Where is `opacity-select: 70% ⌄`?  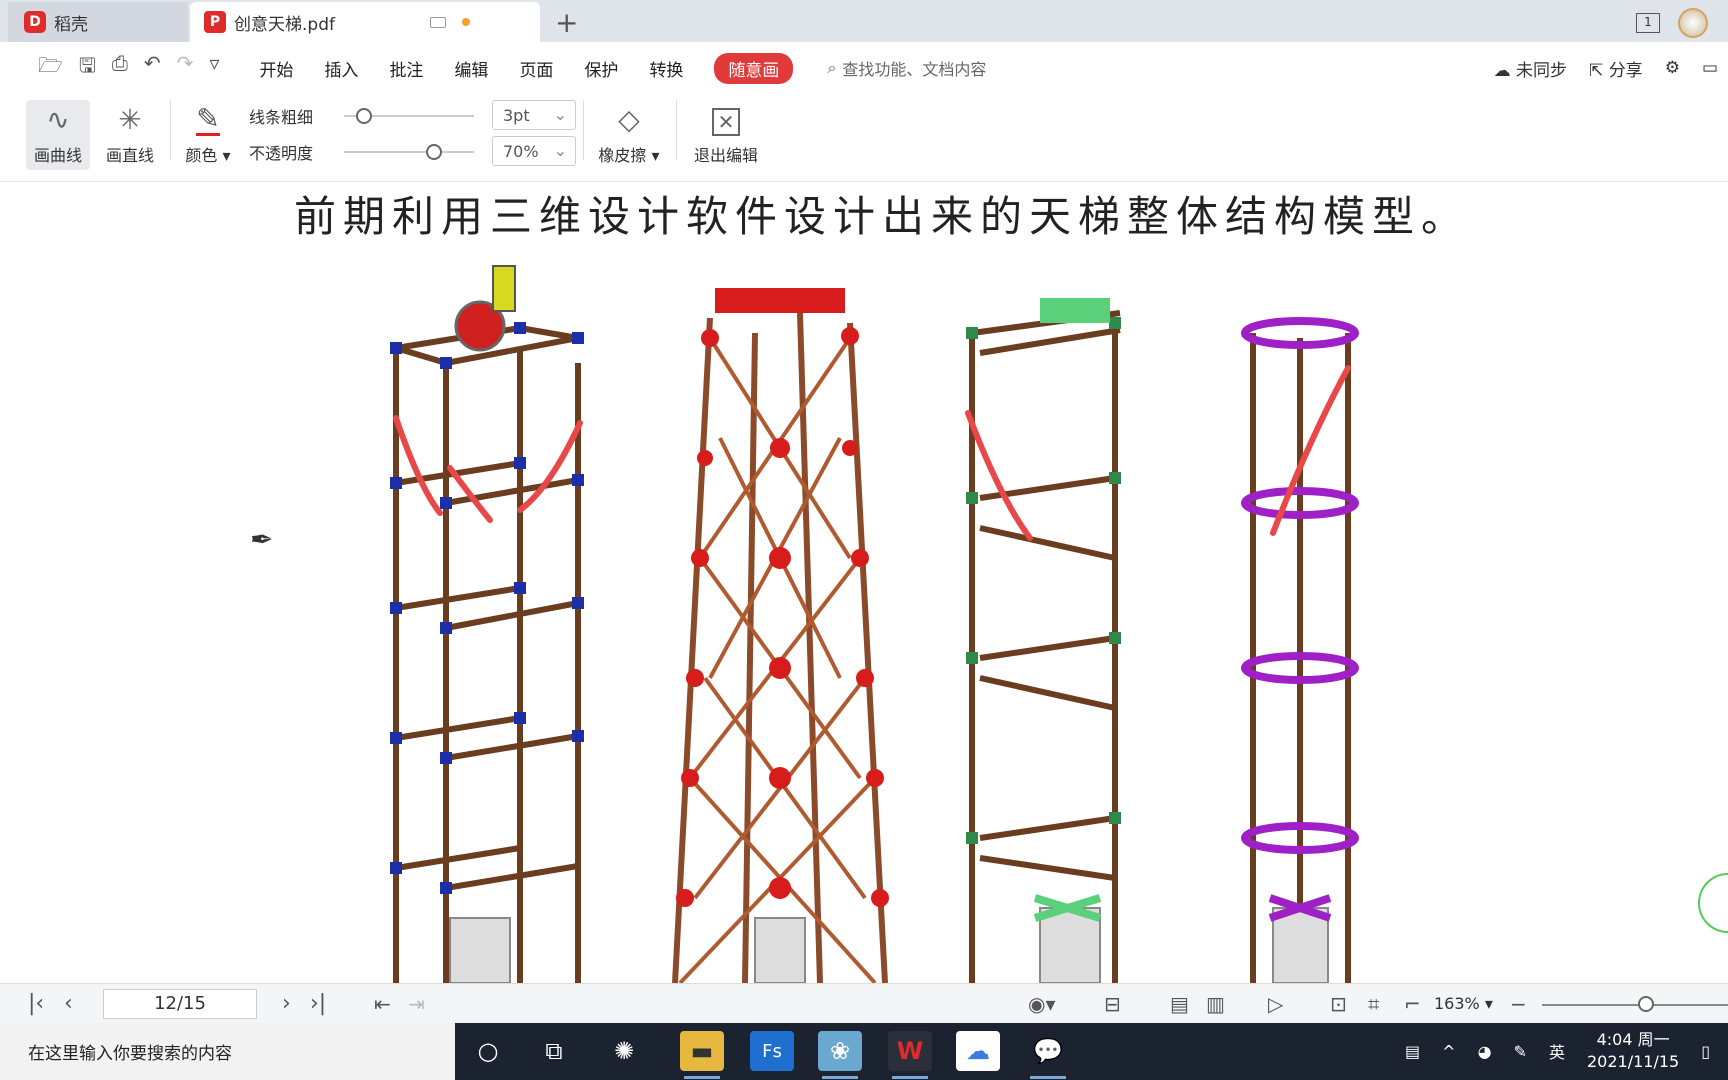 opacity-select: 70% ⌄ is located at coordinates (534, 151).